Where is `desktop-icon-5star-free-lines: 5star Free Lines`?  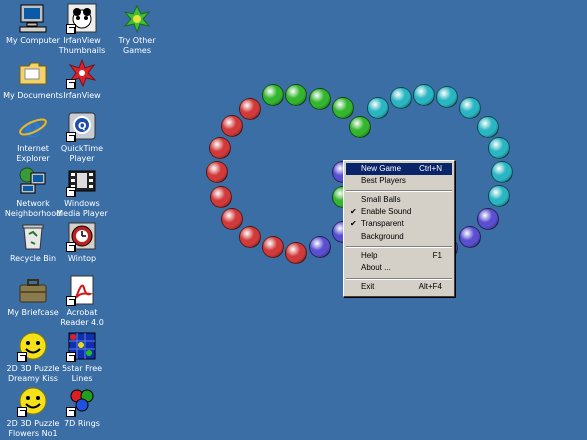 desktop-icon-5star-free-lines: 5star Free Lines is located at coordinates (82, 357).